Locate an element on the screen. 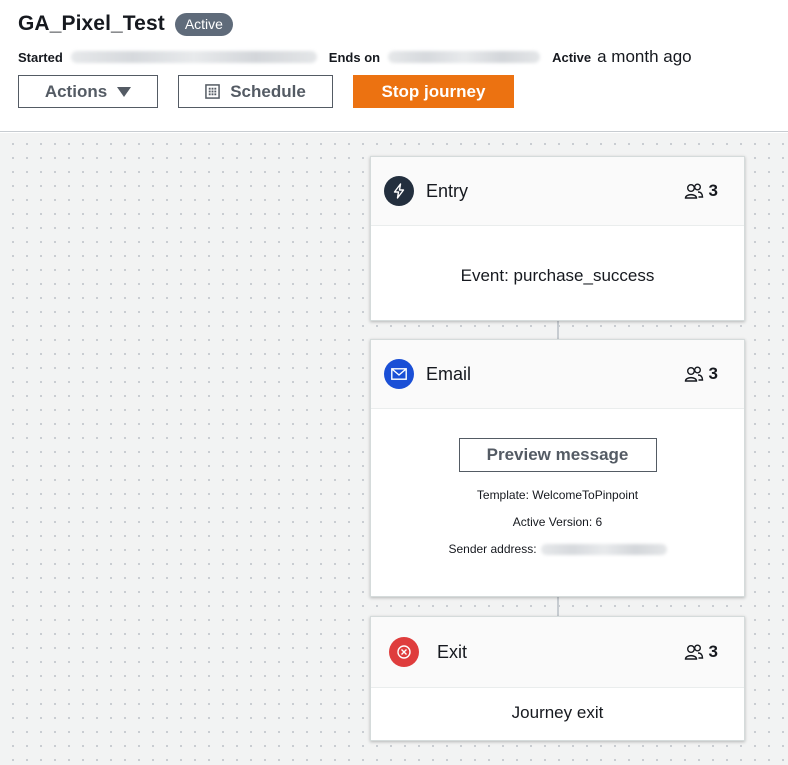 Image resolution: width=788 pixels, height=765 pixels. actions-label: Actions is located at coordinates (76, 91).